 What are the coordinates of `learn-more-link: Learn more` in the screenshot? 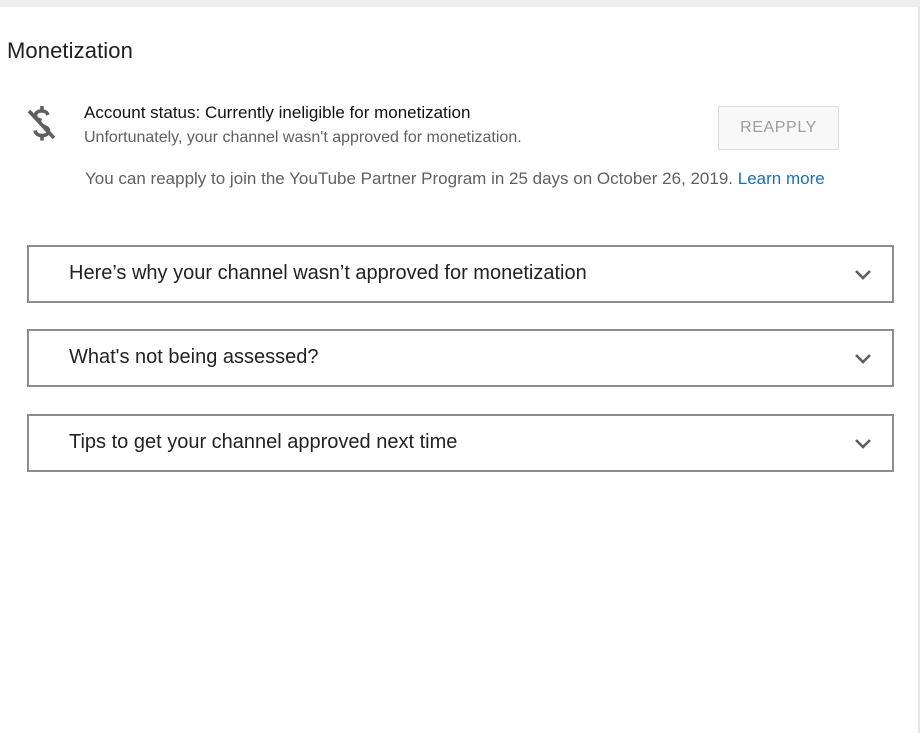 It's located at (781, 178).